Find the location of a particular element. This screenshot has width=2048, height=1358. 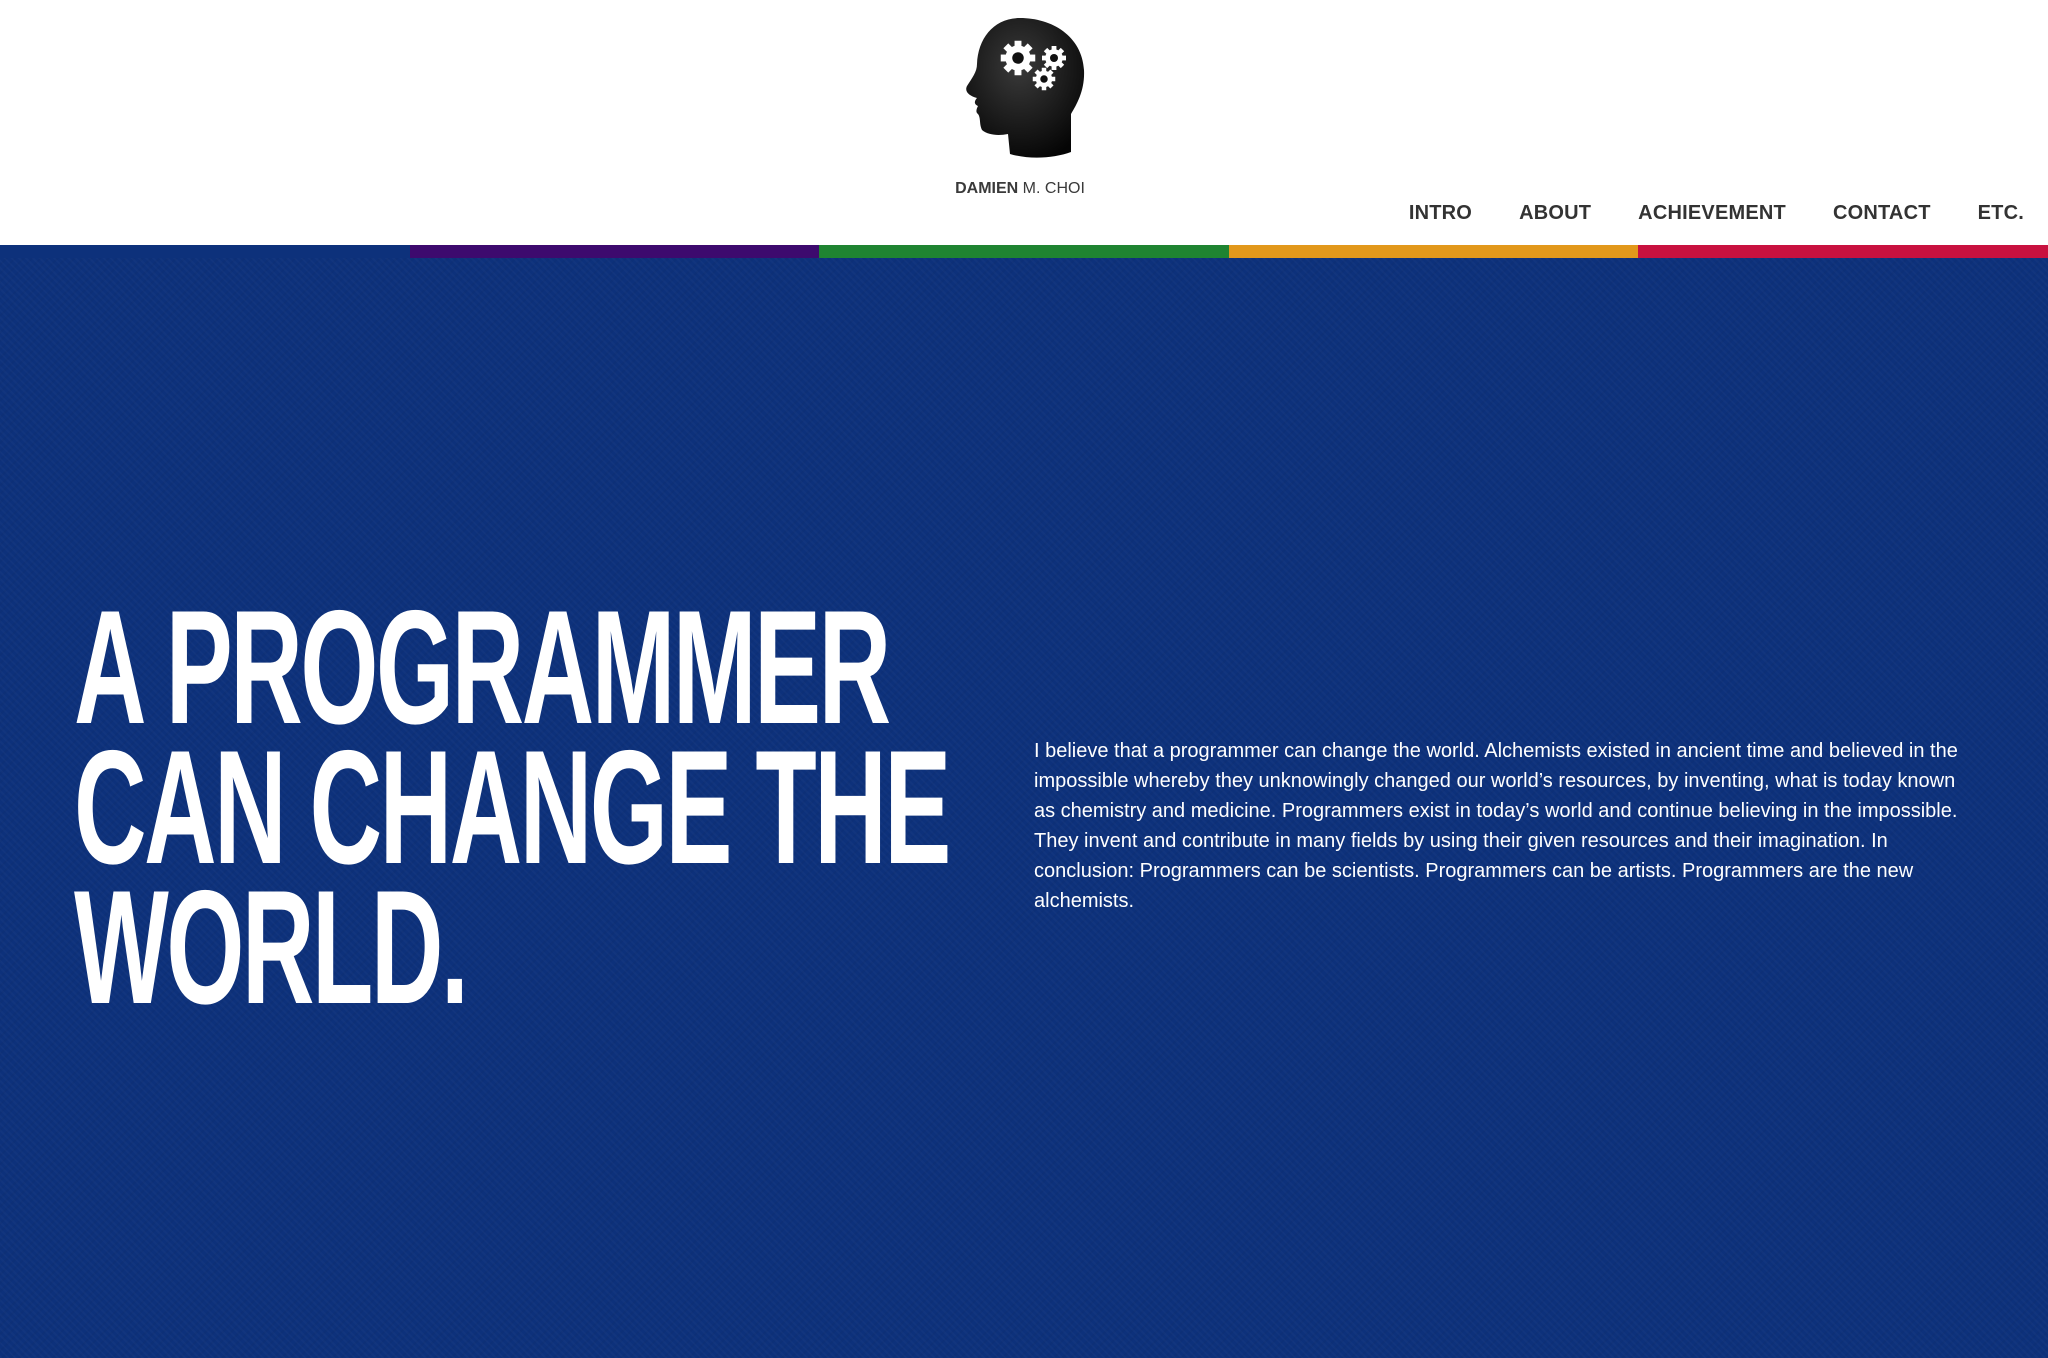

head-with-gears-icon is located at coordinates (1025, 88).